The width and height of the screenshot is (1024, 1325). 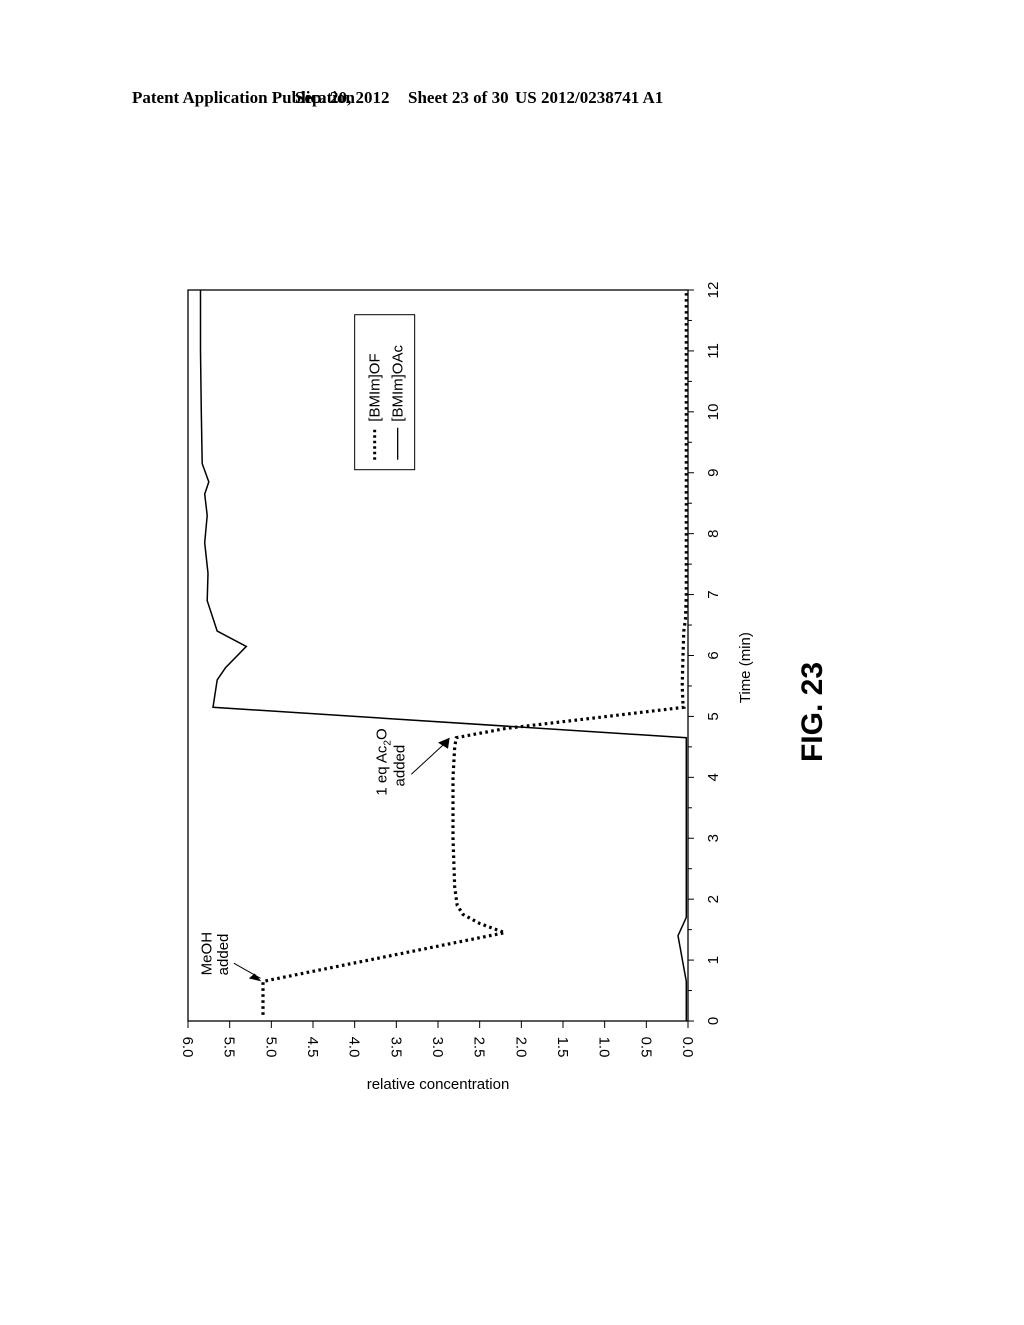 I want to click on y-tick-label-group: 1.5, so click(x=562, y=1047).